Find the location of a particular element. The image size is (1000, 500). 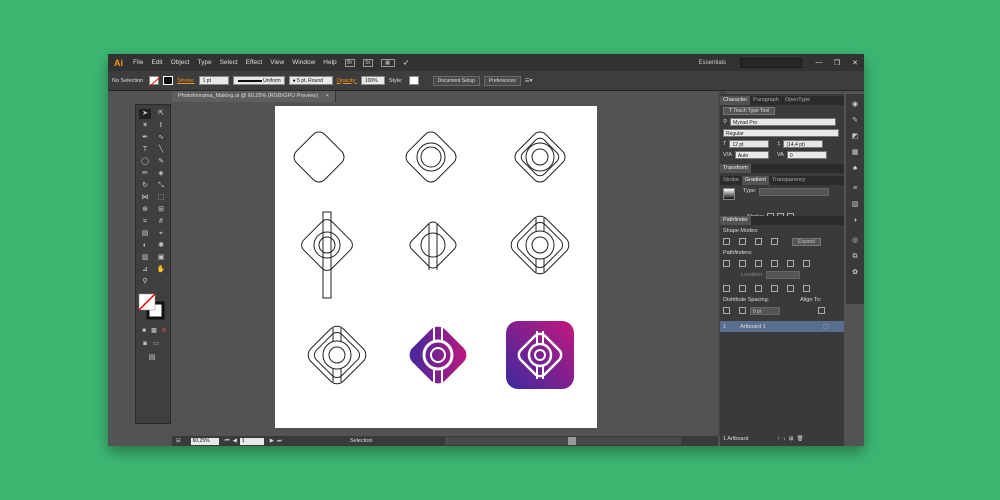

variable-width-profile: Uniform is located at coordinates (258, 80).